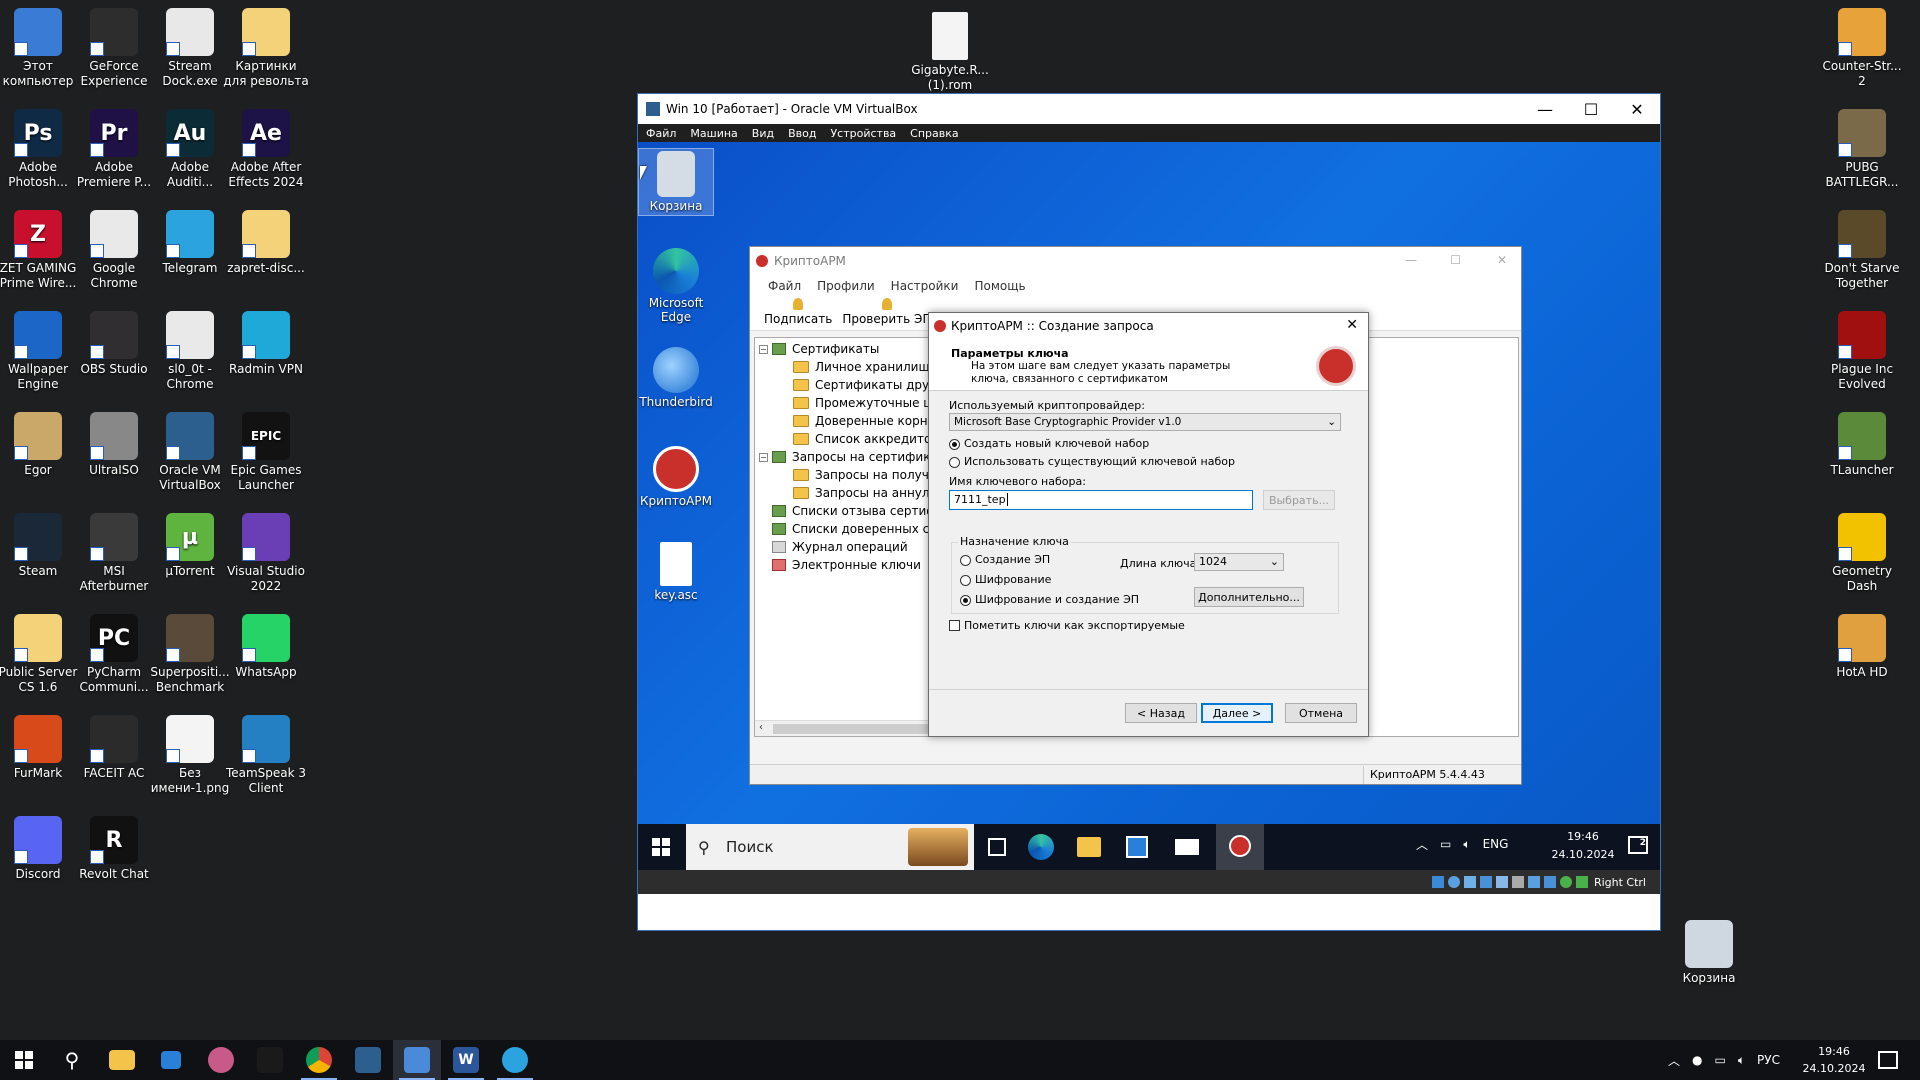 The height and width of the screenshot is (1080, 1920). I want to click on scroll-left-icon: ‹, so click(761, 727).